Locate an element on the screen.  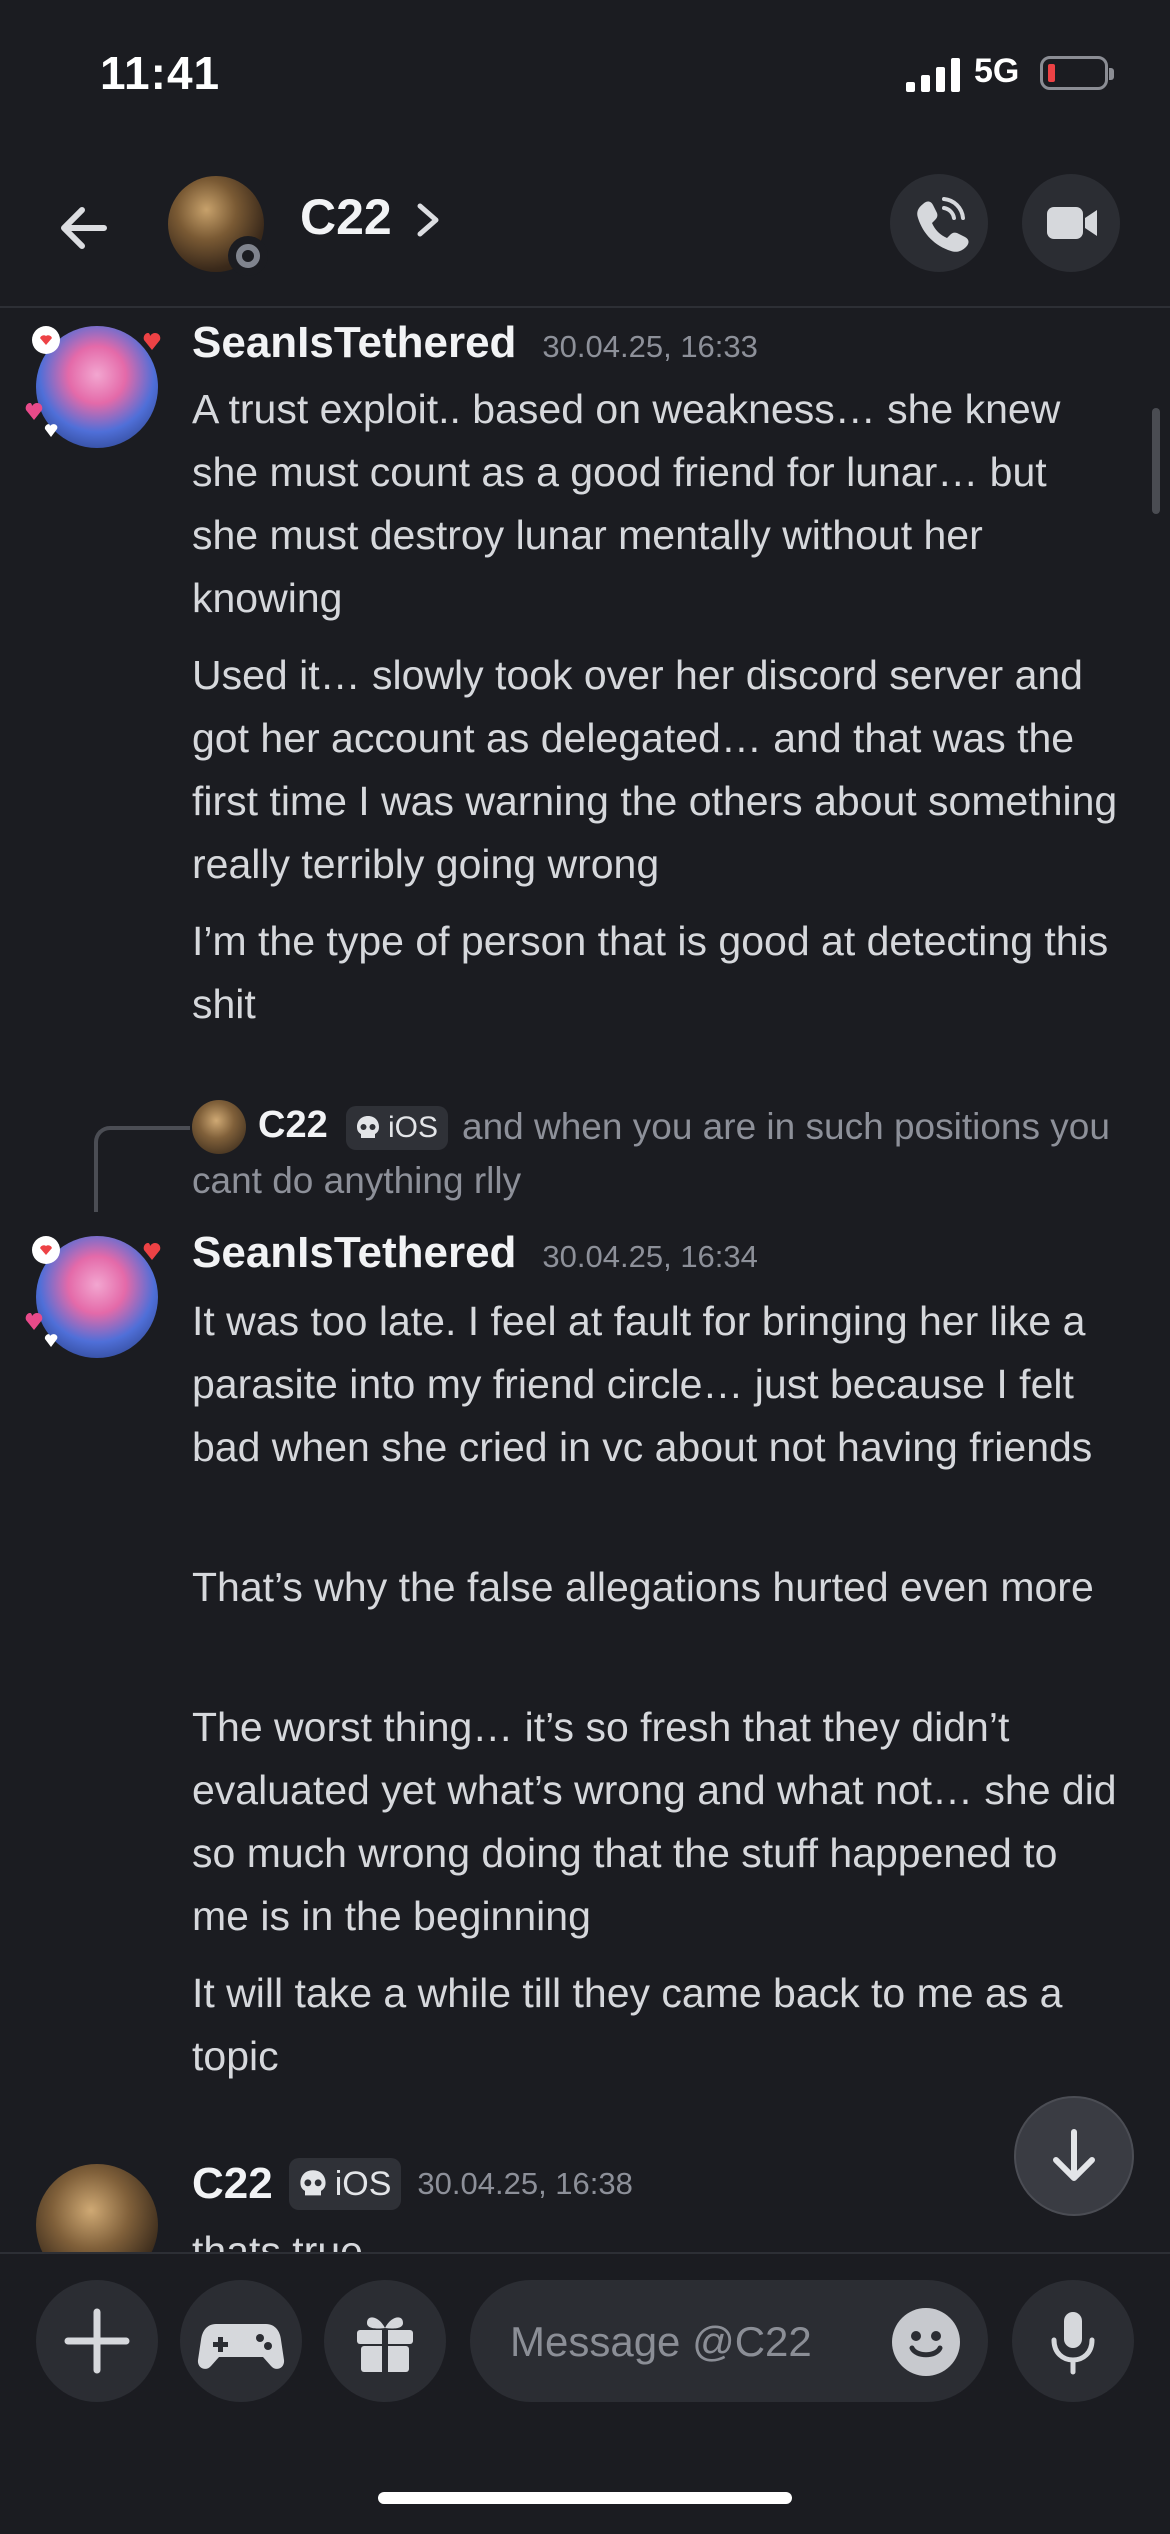
signal-icon is located at coordinates (933, 75).